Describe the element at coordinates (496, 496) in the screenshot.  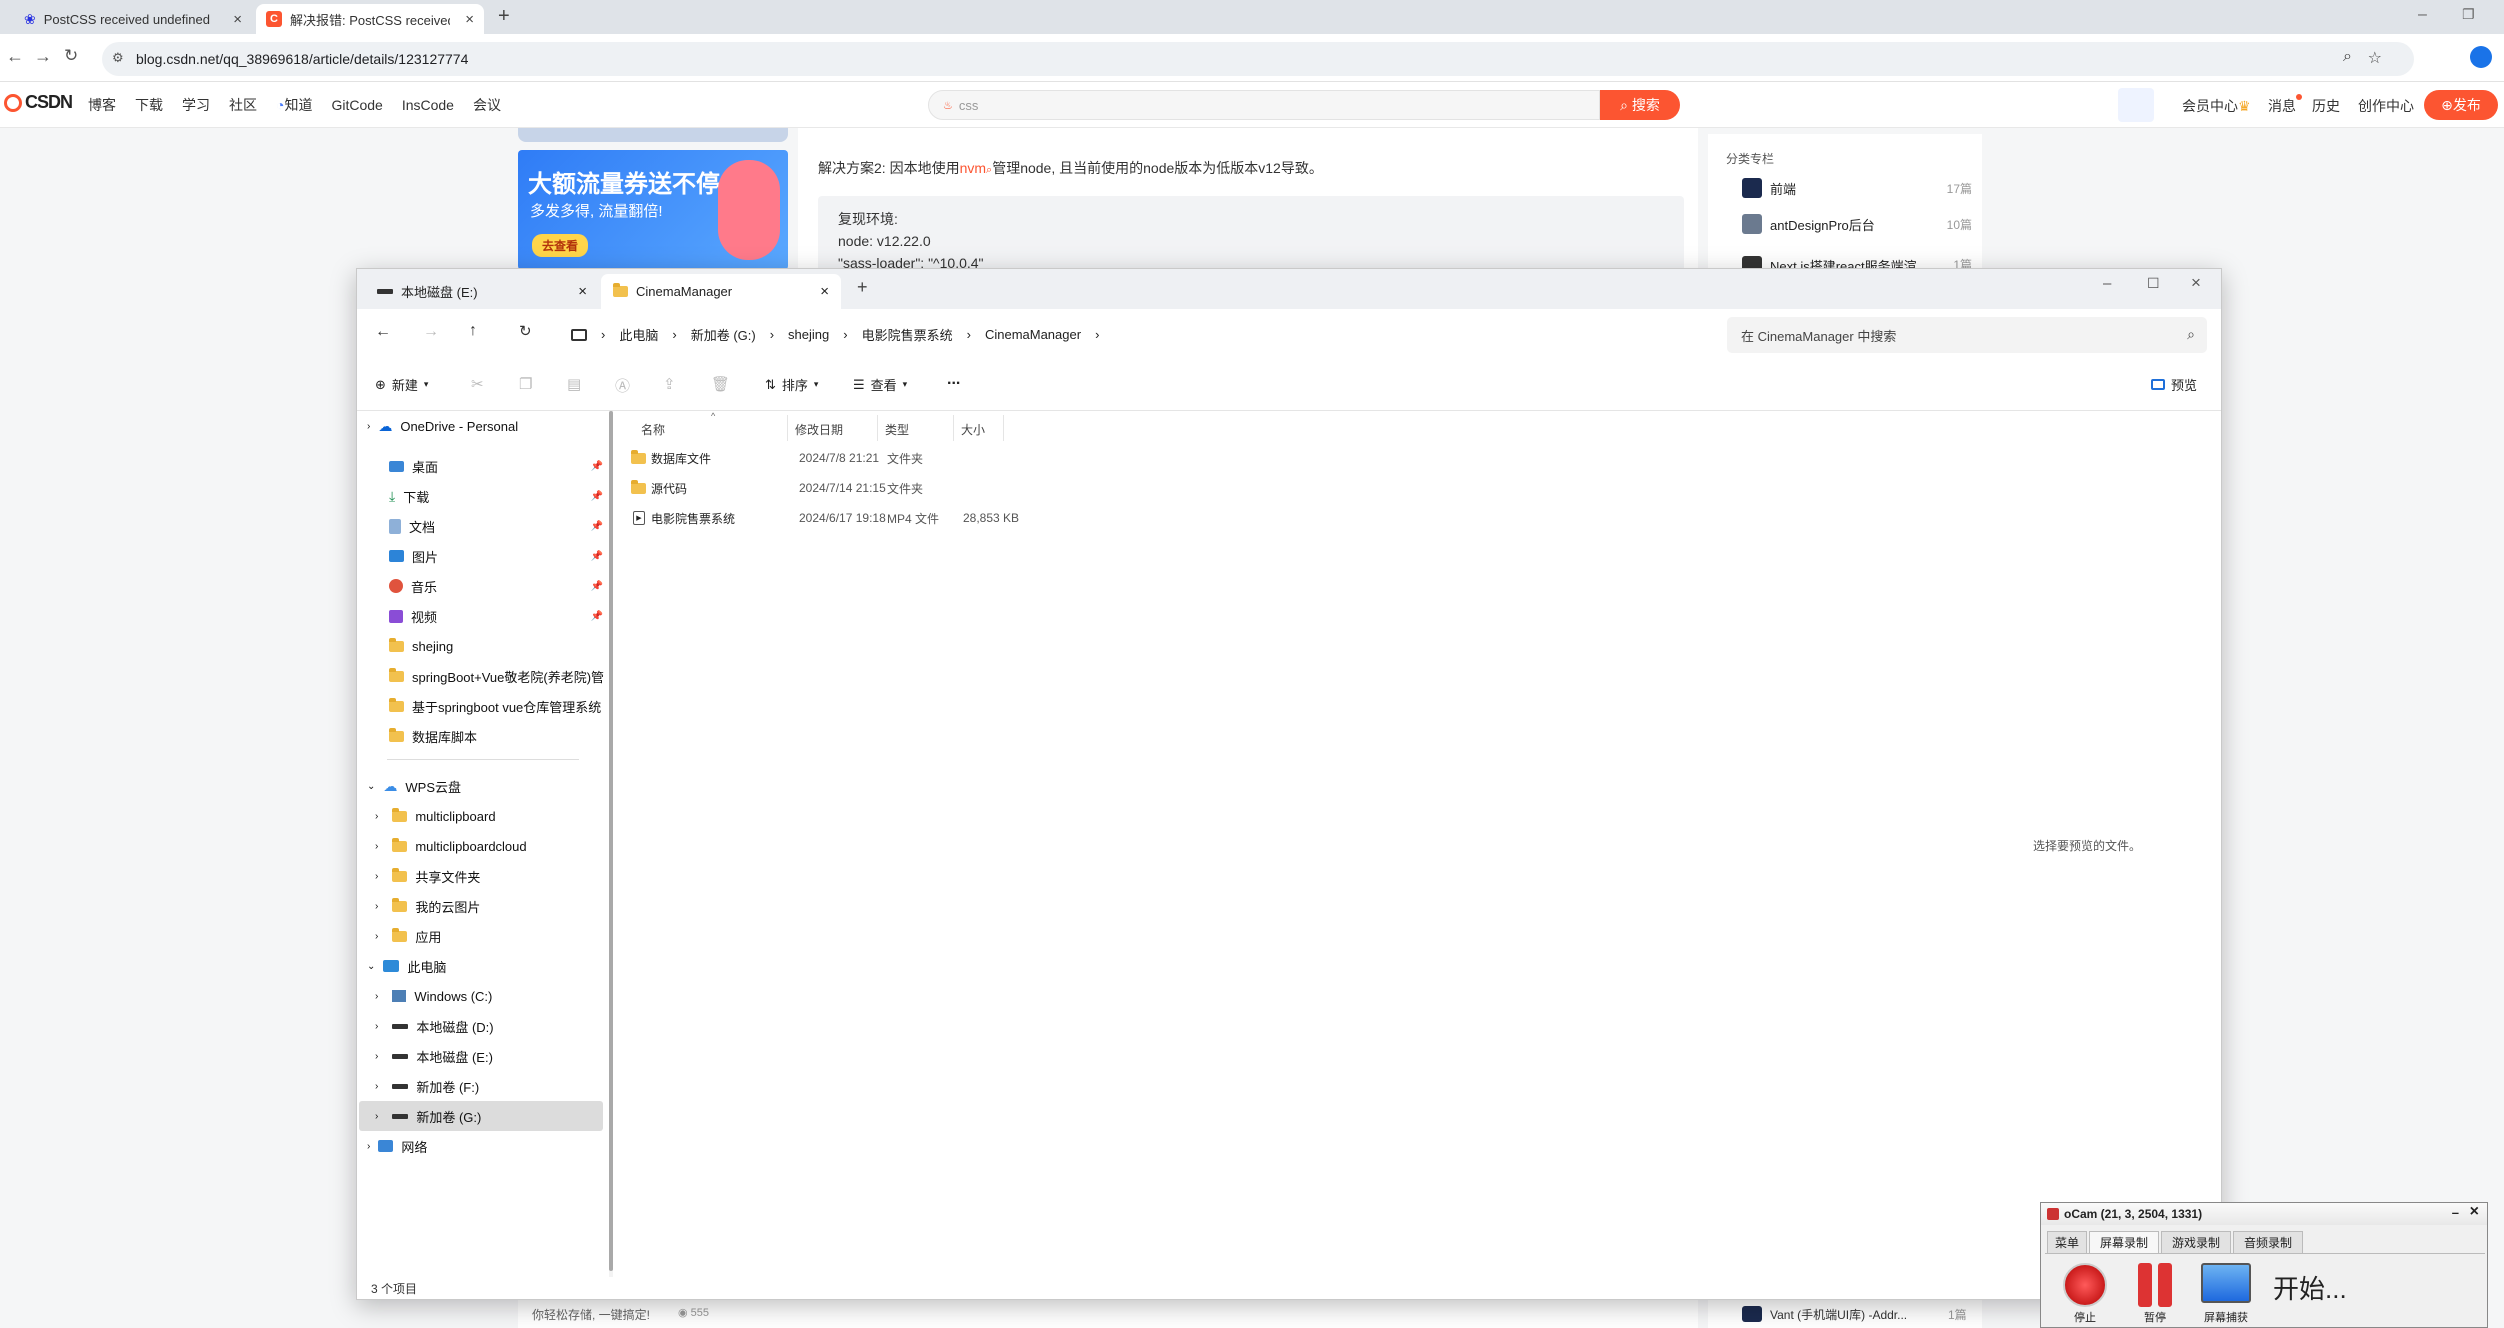
I see `sidebar-item-downloads: ⤓ 下载 📌` at that location.